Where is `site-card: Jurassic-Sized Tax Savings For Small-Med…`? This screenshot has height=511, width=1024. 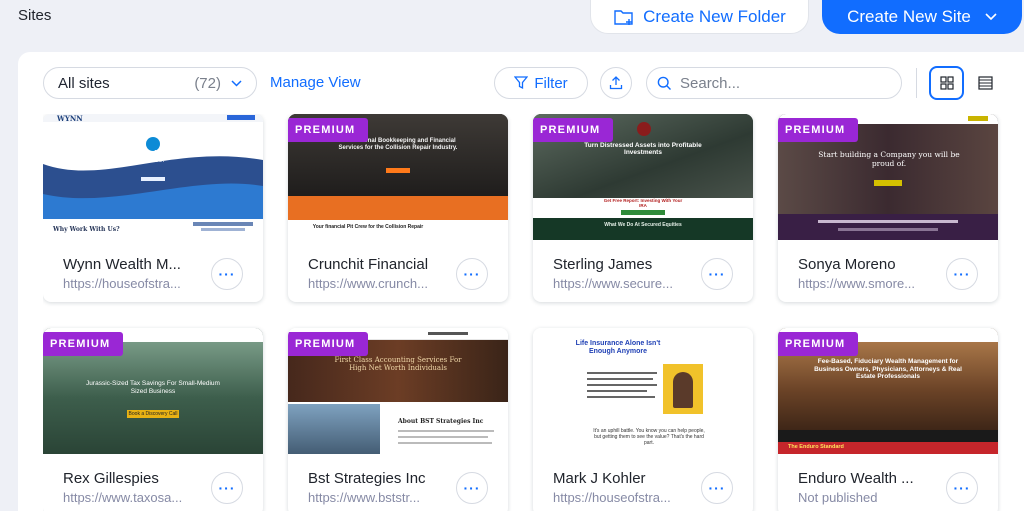 site-card: Jurassic-Sized Tax Savings For Small-Med… is located at coordinates (153, 419).